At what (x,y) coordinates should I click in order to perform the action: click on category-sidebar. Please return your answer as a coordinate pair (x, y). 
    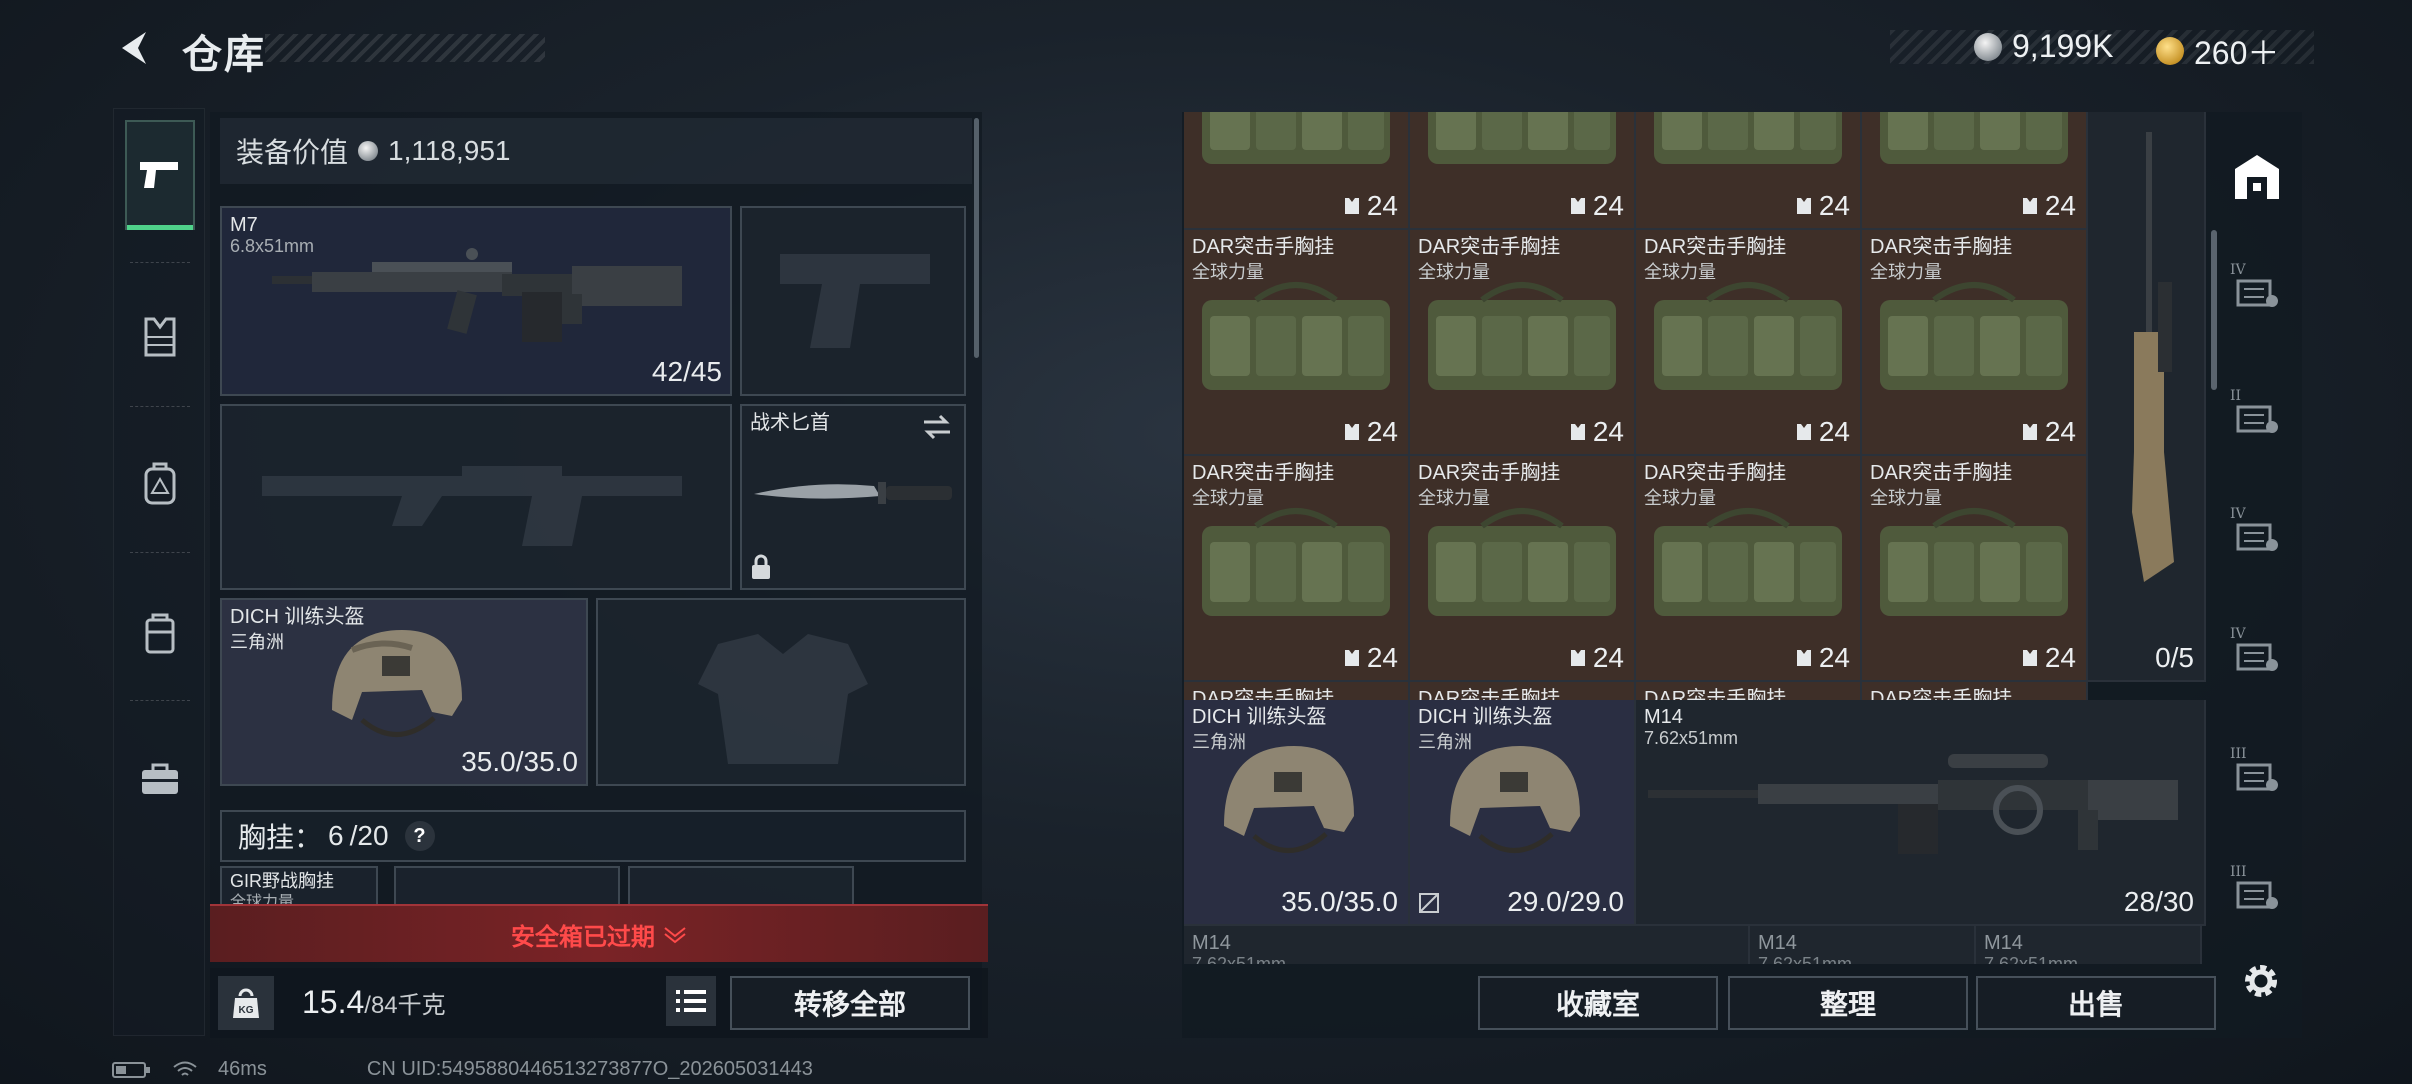
    Looking at the image, I should click on (159, 572).